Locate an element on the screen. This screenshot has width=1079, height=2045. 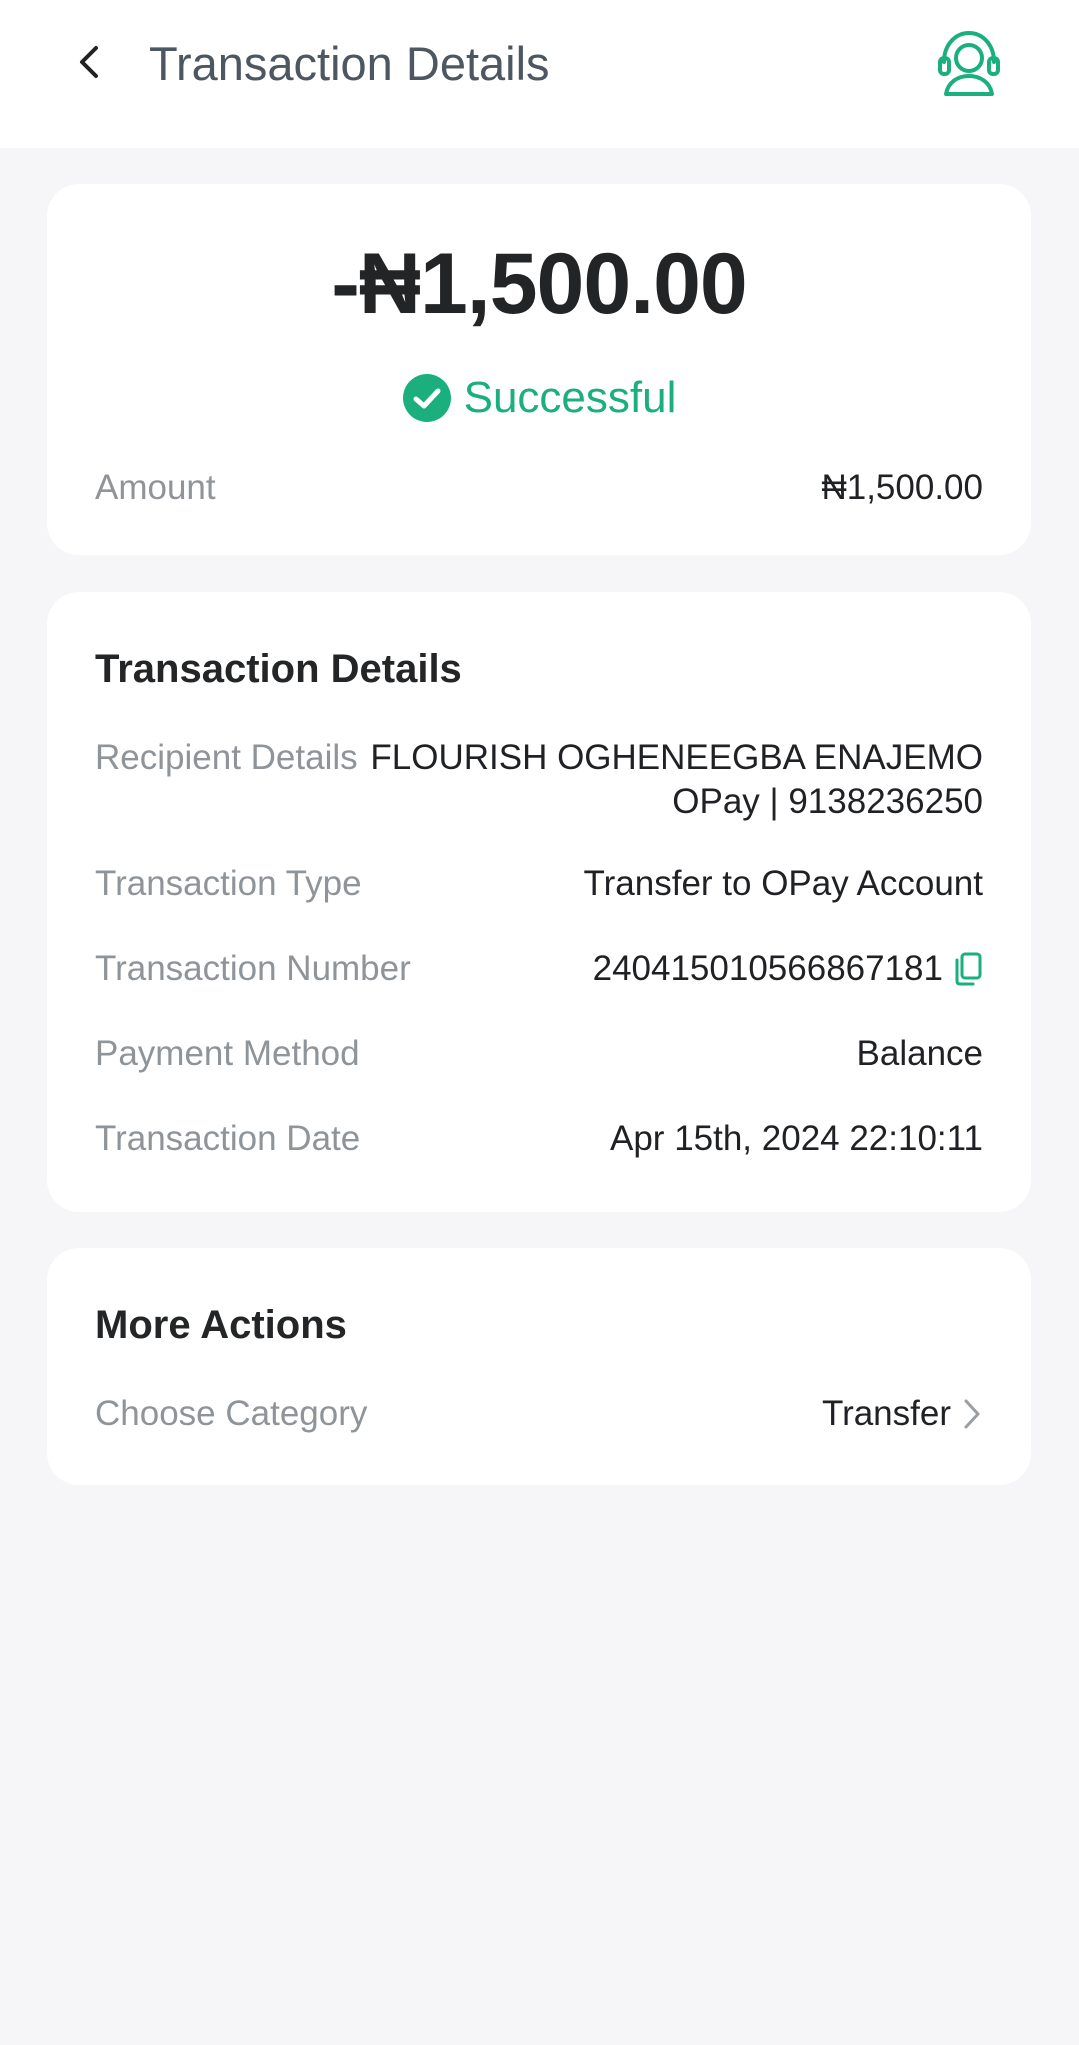
transaction-amount: -₦1,500.00 is located at coordinates (539, 284).